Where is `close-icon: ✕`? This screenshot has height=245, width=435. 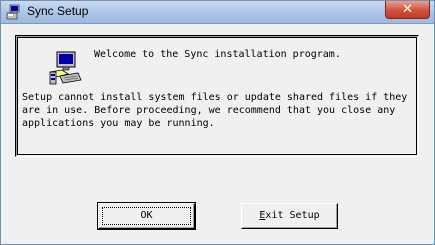
close-icon: ✕ is located at coordinates (407, 9).